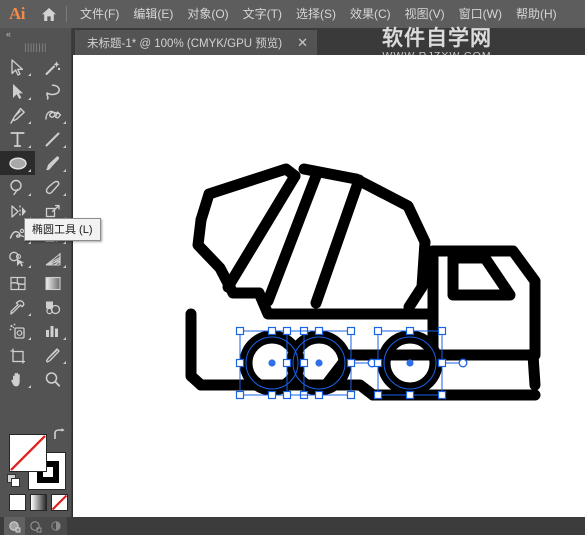  Describe the element at coordinates (59, 436) in the screenshot. I see `swap-fill-stroke-icon` at that location.